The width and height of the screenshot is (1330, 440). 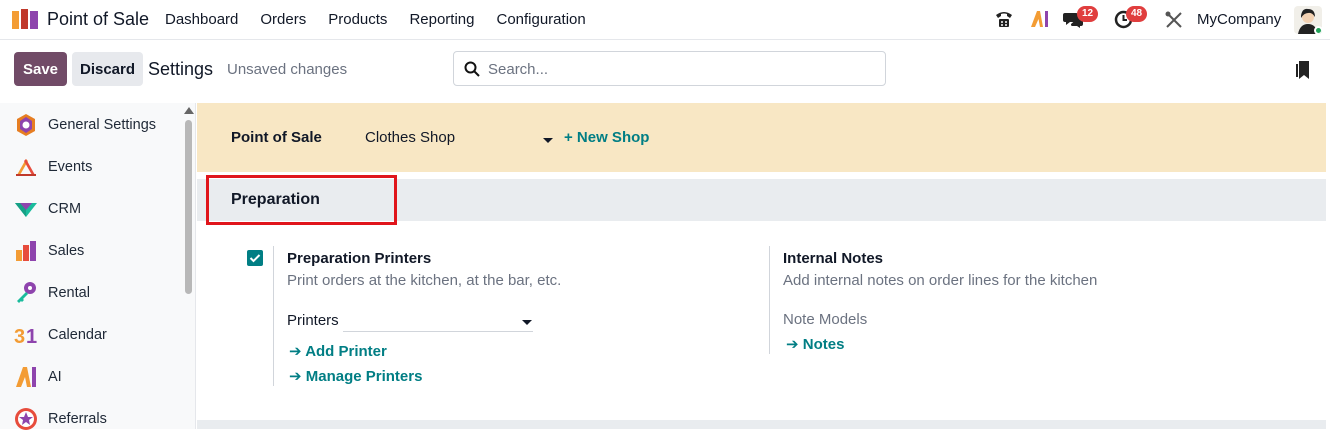 What do you see at coordinates (102, 125) in the screenshot?
I see `sidebar-item-label: General Settings` at bounding box center [102, 125].